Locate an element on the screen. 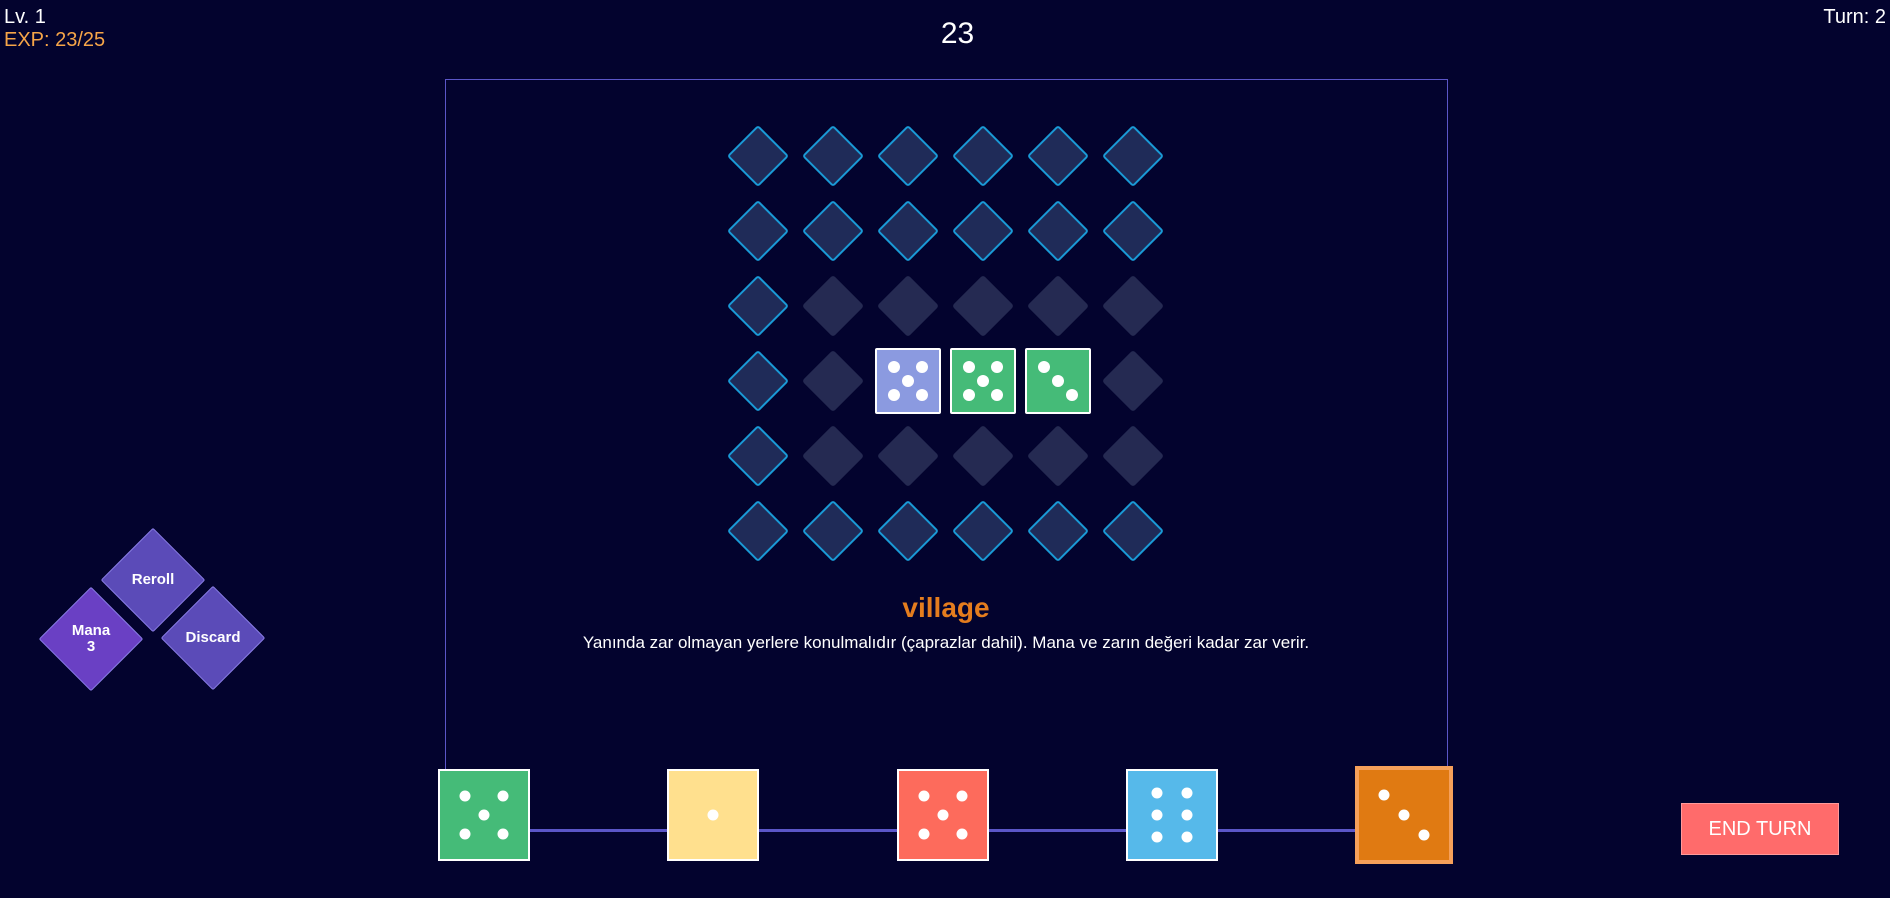  mana-indicator: Mana 3 is located at coordinates (91, 639).